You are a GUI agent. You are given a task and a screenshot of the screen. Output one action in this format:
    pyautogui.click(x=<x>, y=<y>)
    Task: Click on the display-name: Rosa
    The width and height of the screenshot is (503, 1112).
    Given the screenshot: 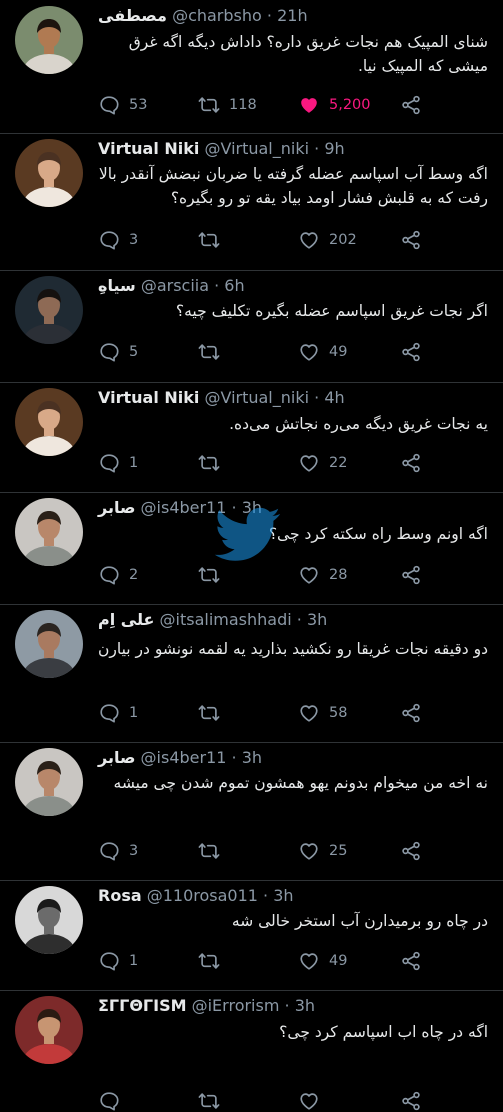 What is the action you would take?
    pyautogui.click(x=120, y=895)
    